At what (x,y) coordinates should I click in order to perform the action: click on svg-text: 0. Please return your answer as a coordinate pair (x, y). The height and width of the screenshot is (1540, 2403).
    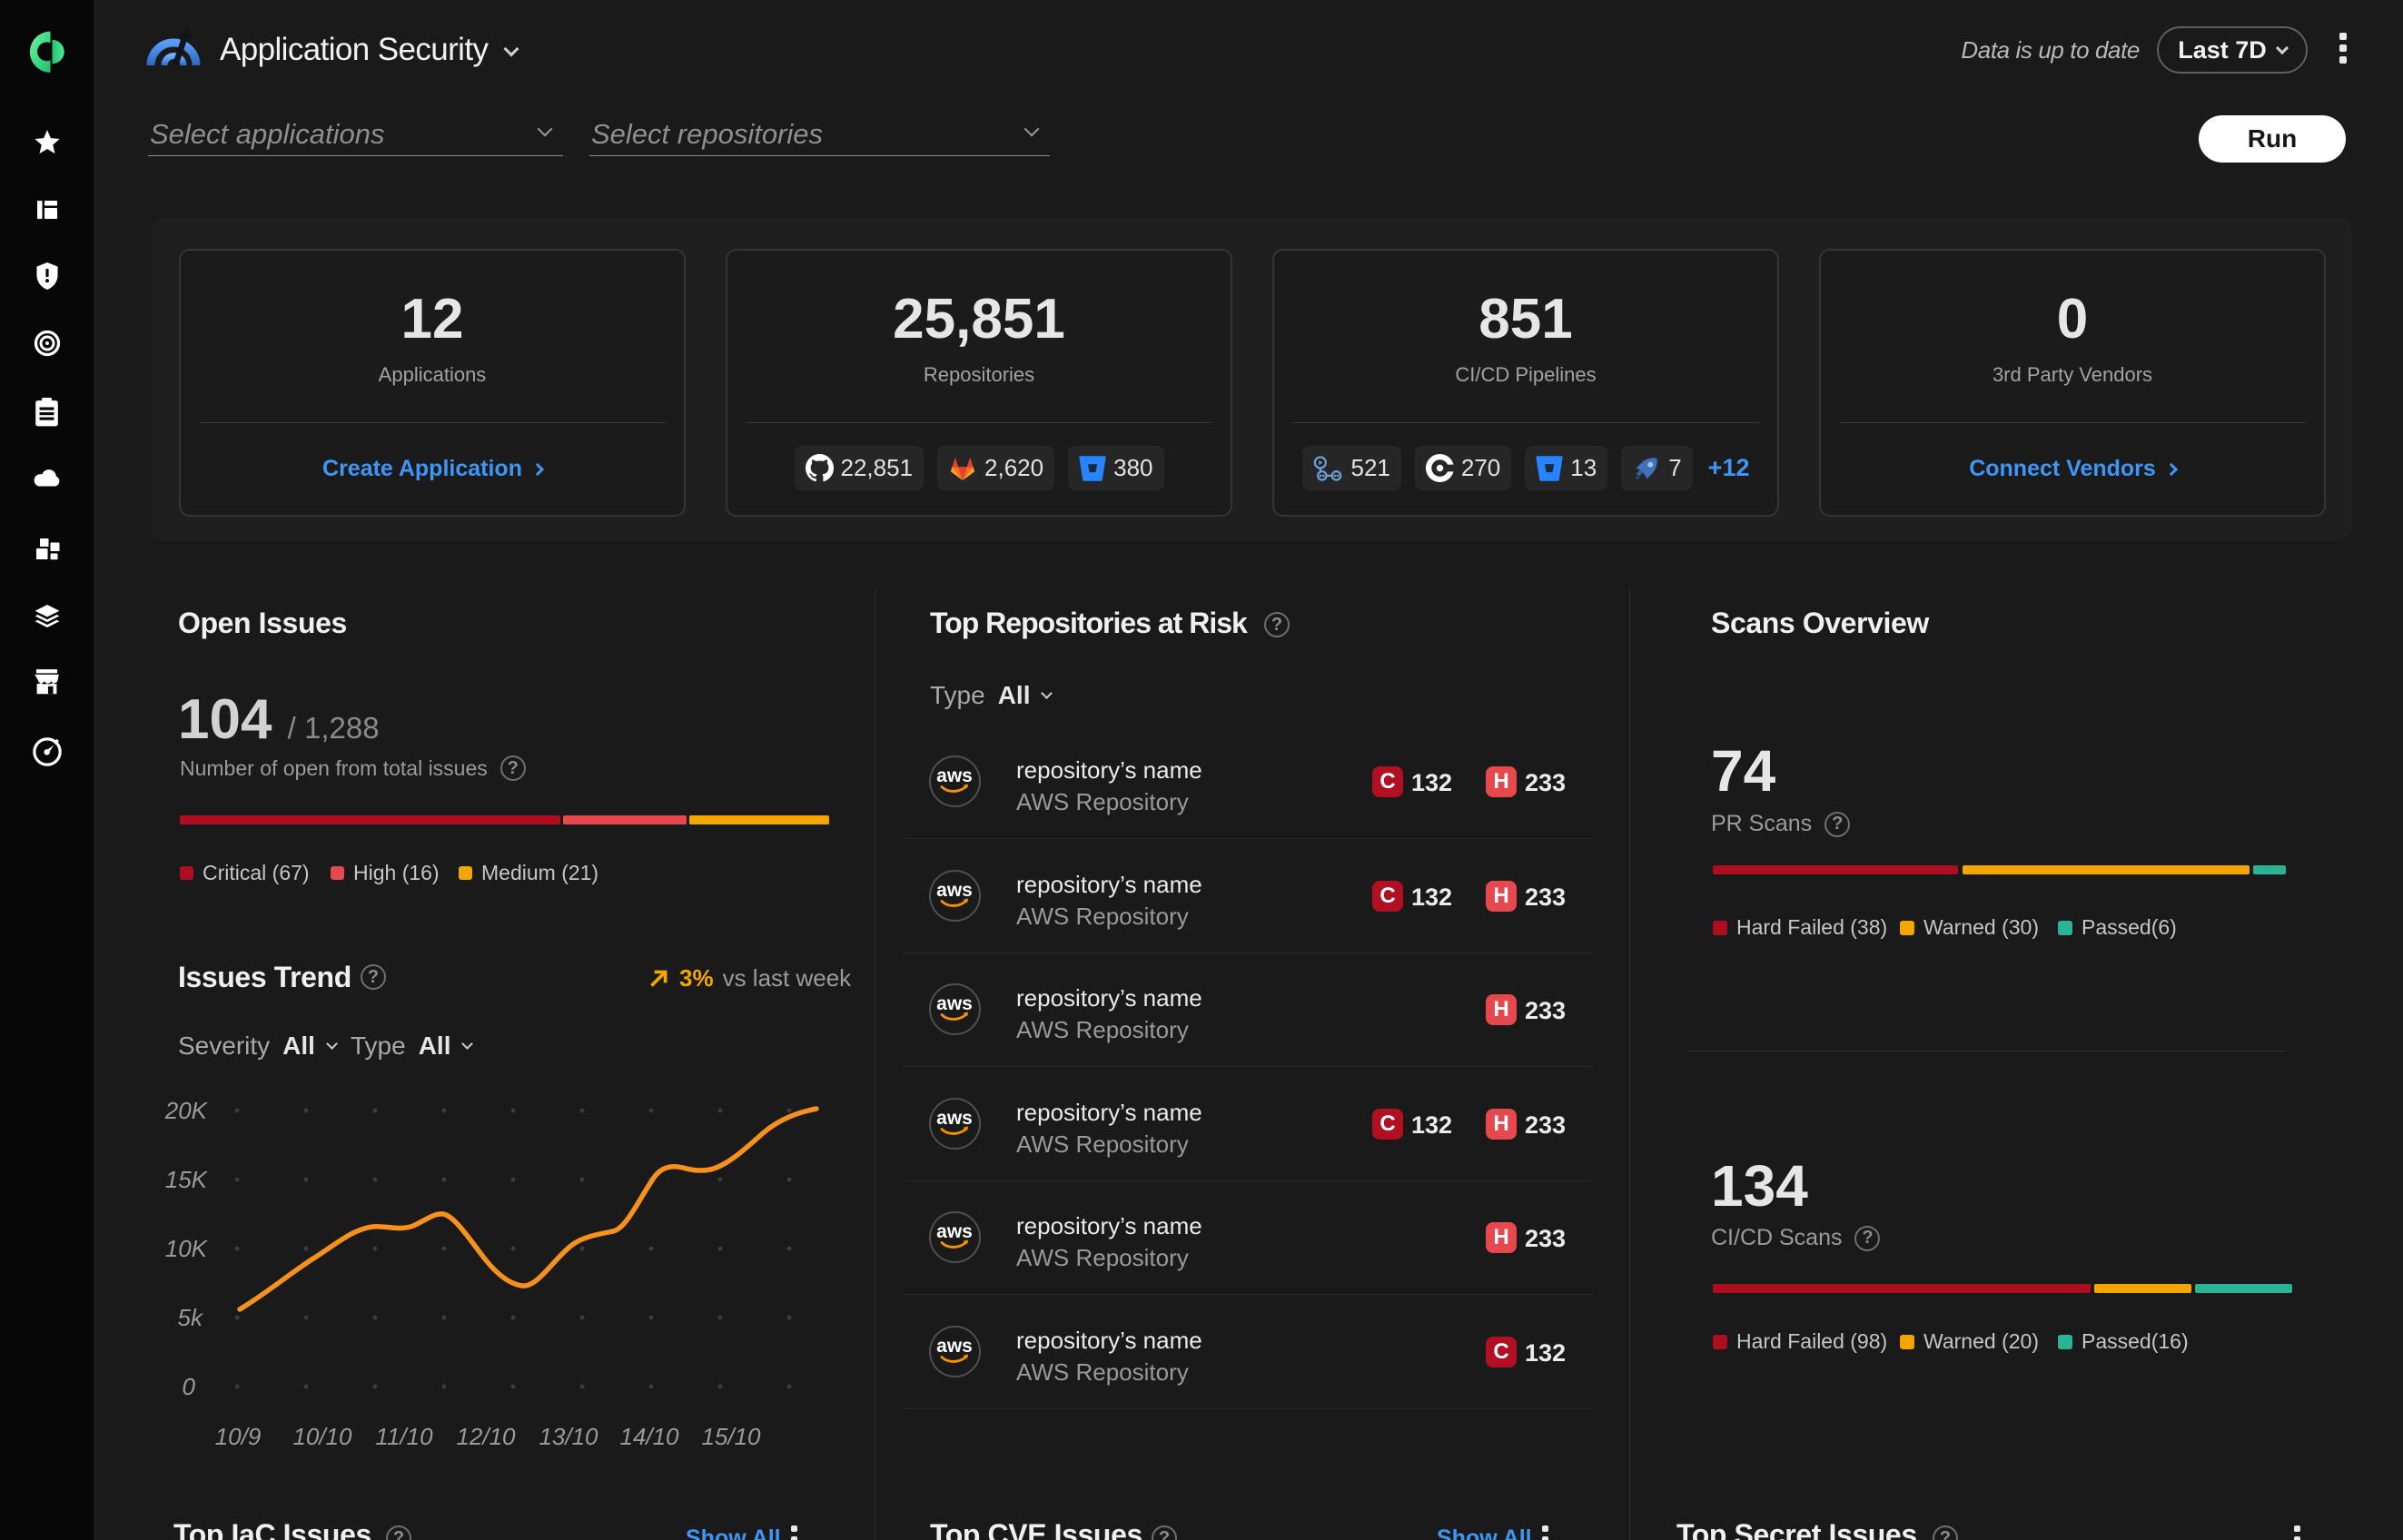
    Looking at the image, I should click on (189, 1386).